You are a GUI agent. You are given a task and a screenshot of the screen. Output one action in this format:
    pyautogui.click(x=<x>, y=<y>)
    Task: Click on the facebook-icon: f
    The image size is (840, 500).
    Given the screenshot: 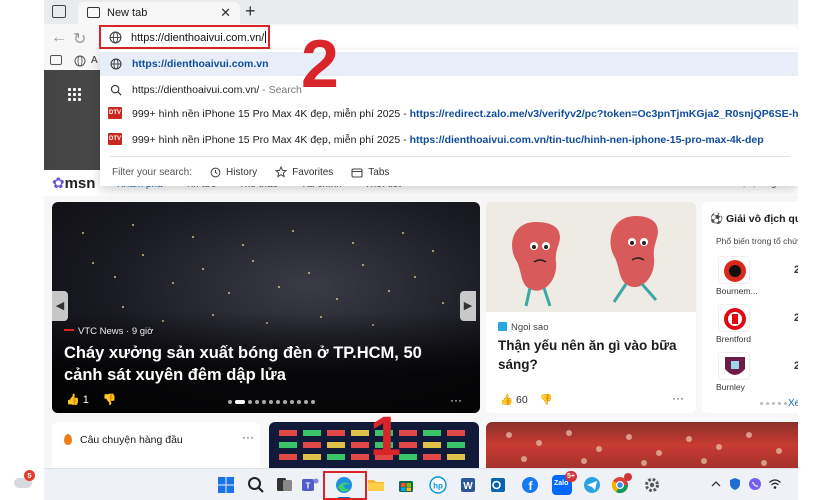 What is the action you would take?
    pyautogui.click(x=530, y=485)
    